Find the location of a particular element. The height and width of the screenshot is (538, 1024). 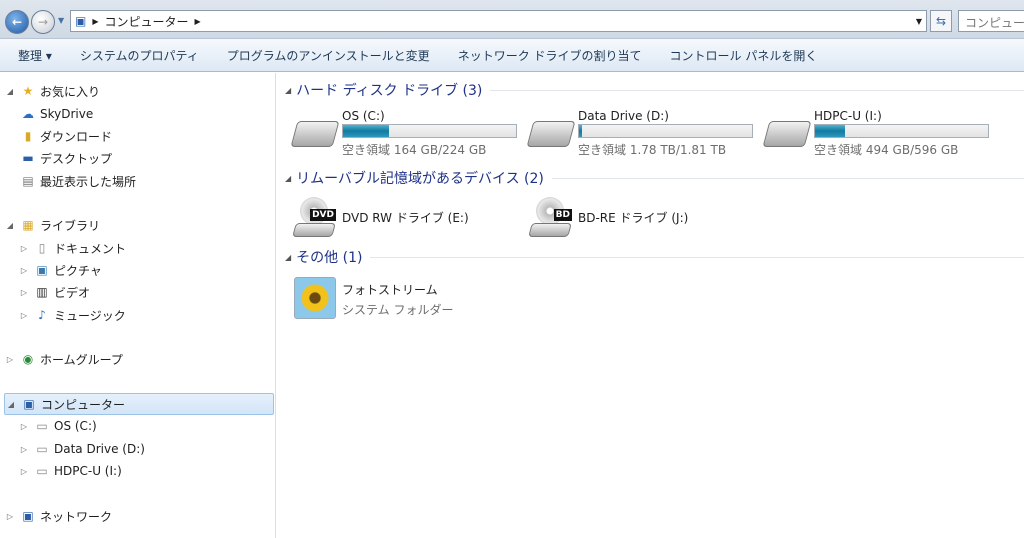

sidebar-item-homegroup: ▷ ◉ ホームグループ is located at coordinates (139, 359).